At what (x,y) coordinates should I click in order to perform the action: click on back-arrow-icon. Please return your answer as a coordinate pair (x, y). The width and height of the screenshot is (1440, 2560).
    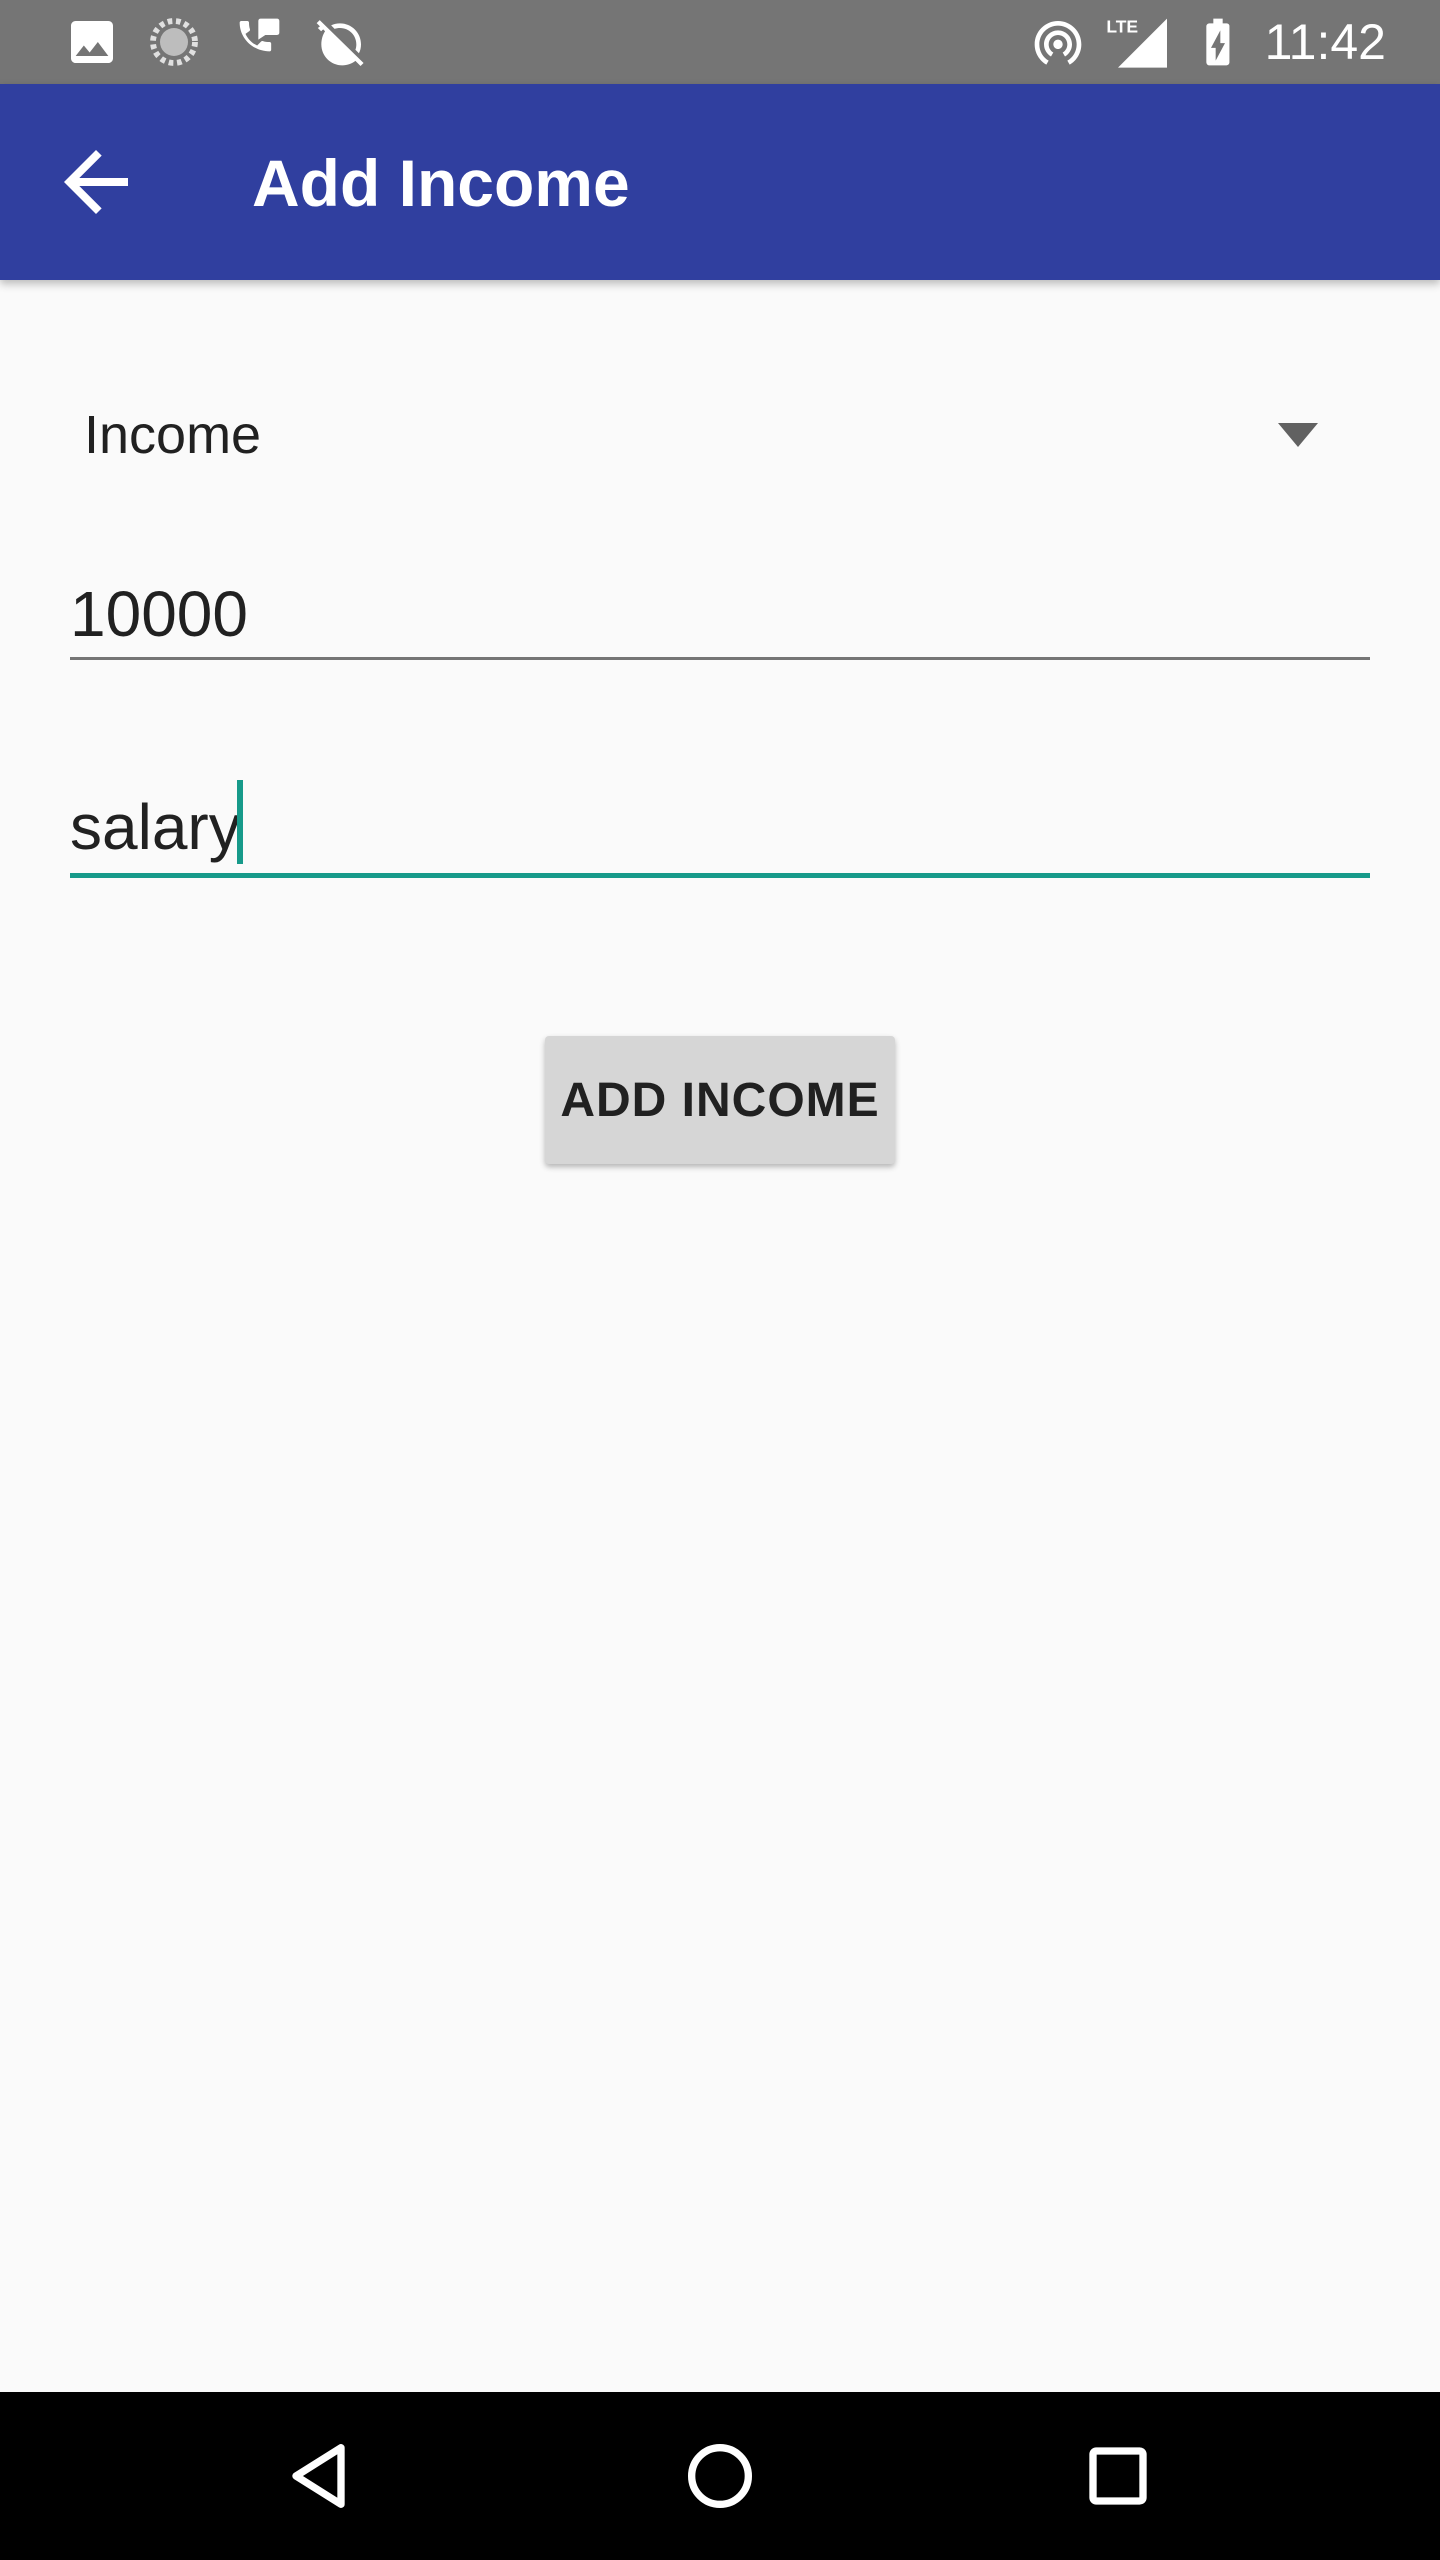
    Looking at the image, I should click on (96, 182).